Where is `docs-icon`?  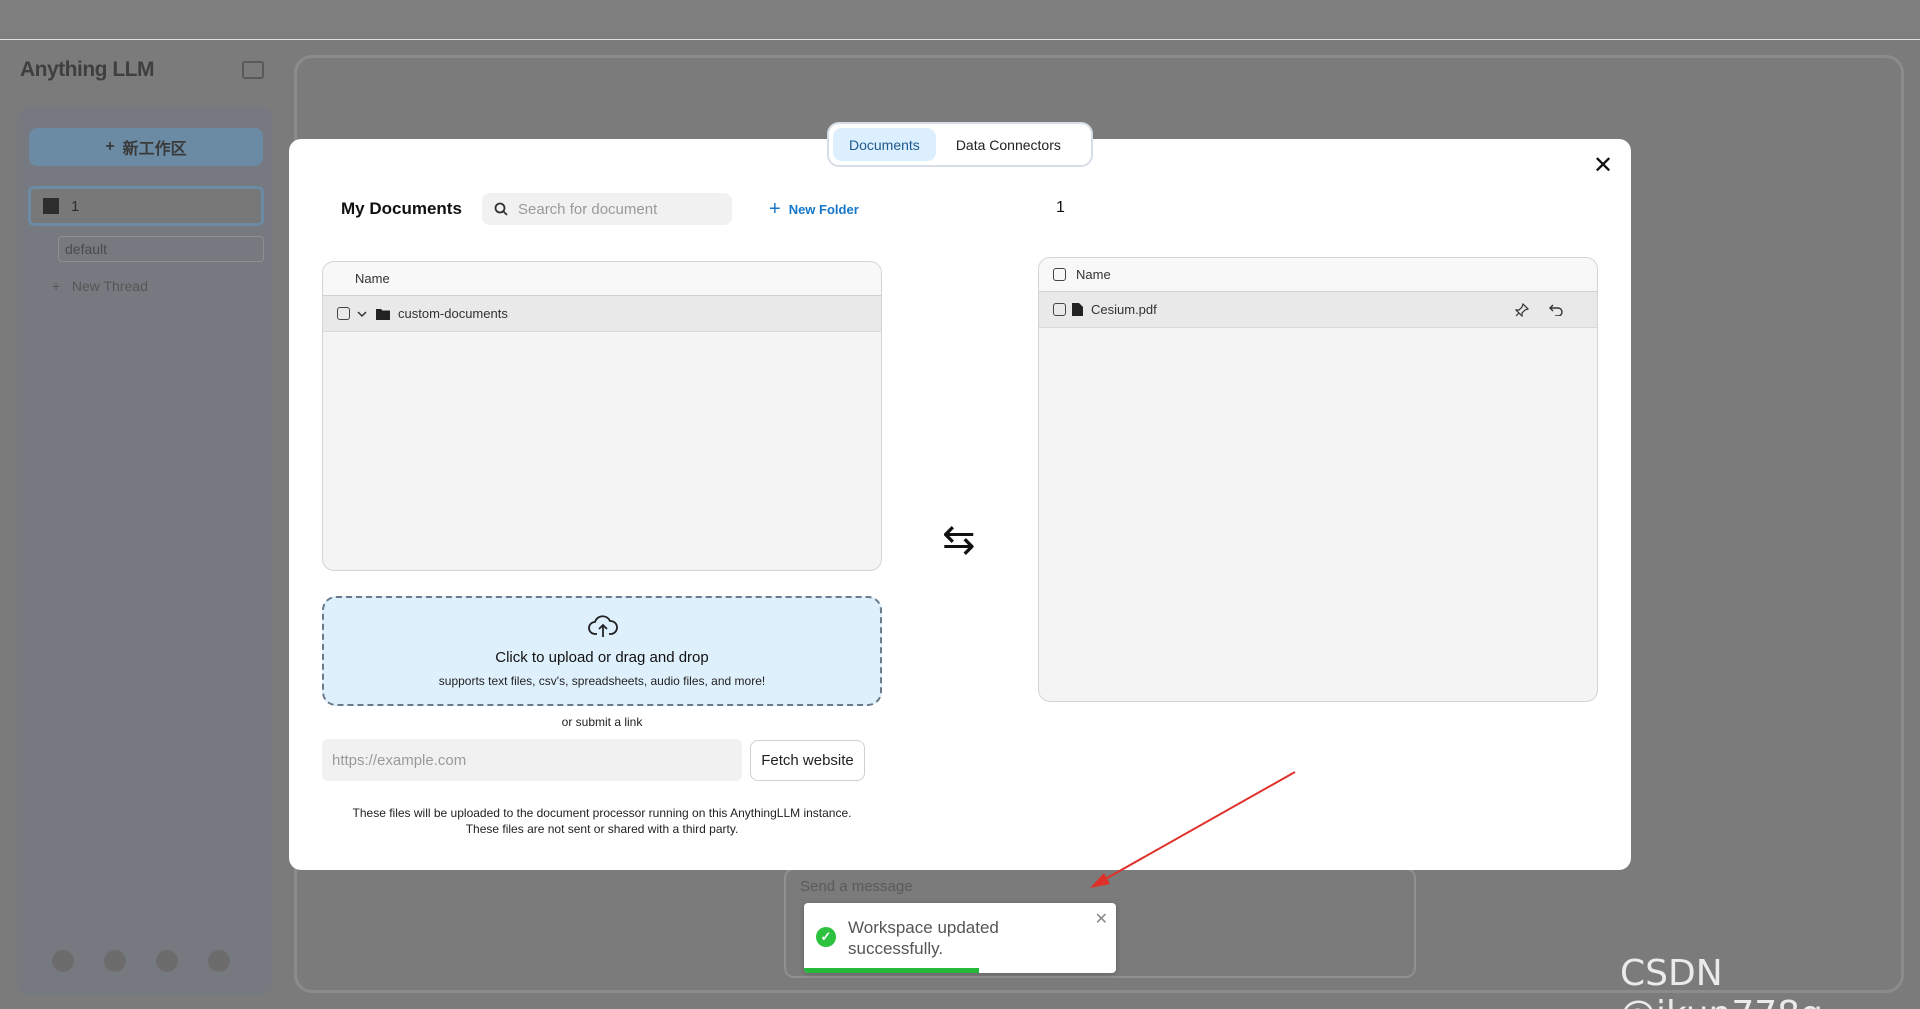 docs-icon is located at coordinates (115, 961).